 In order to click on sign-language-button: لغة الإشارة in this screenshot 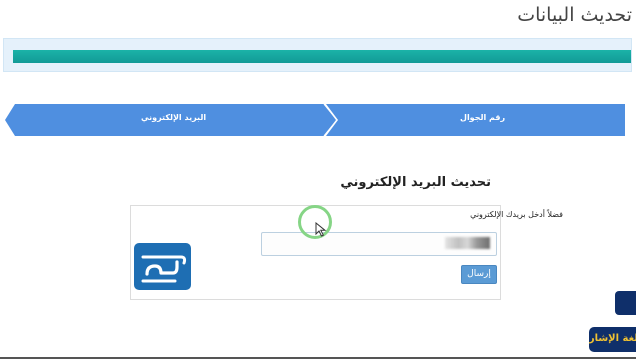, I will do `click(612, 339)`.